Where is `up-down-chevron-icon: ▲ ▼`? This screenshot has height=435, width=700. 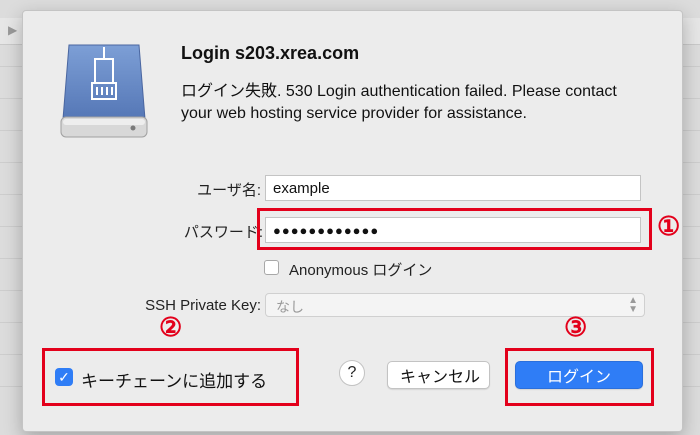 up-down-chevron-icon: ▲ ▼ is located at coordinates (633, 305).